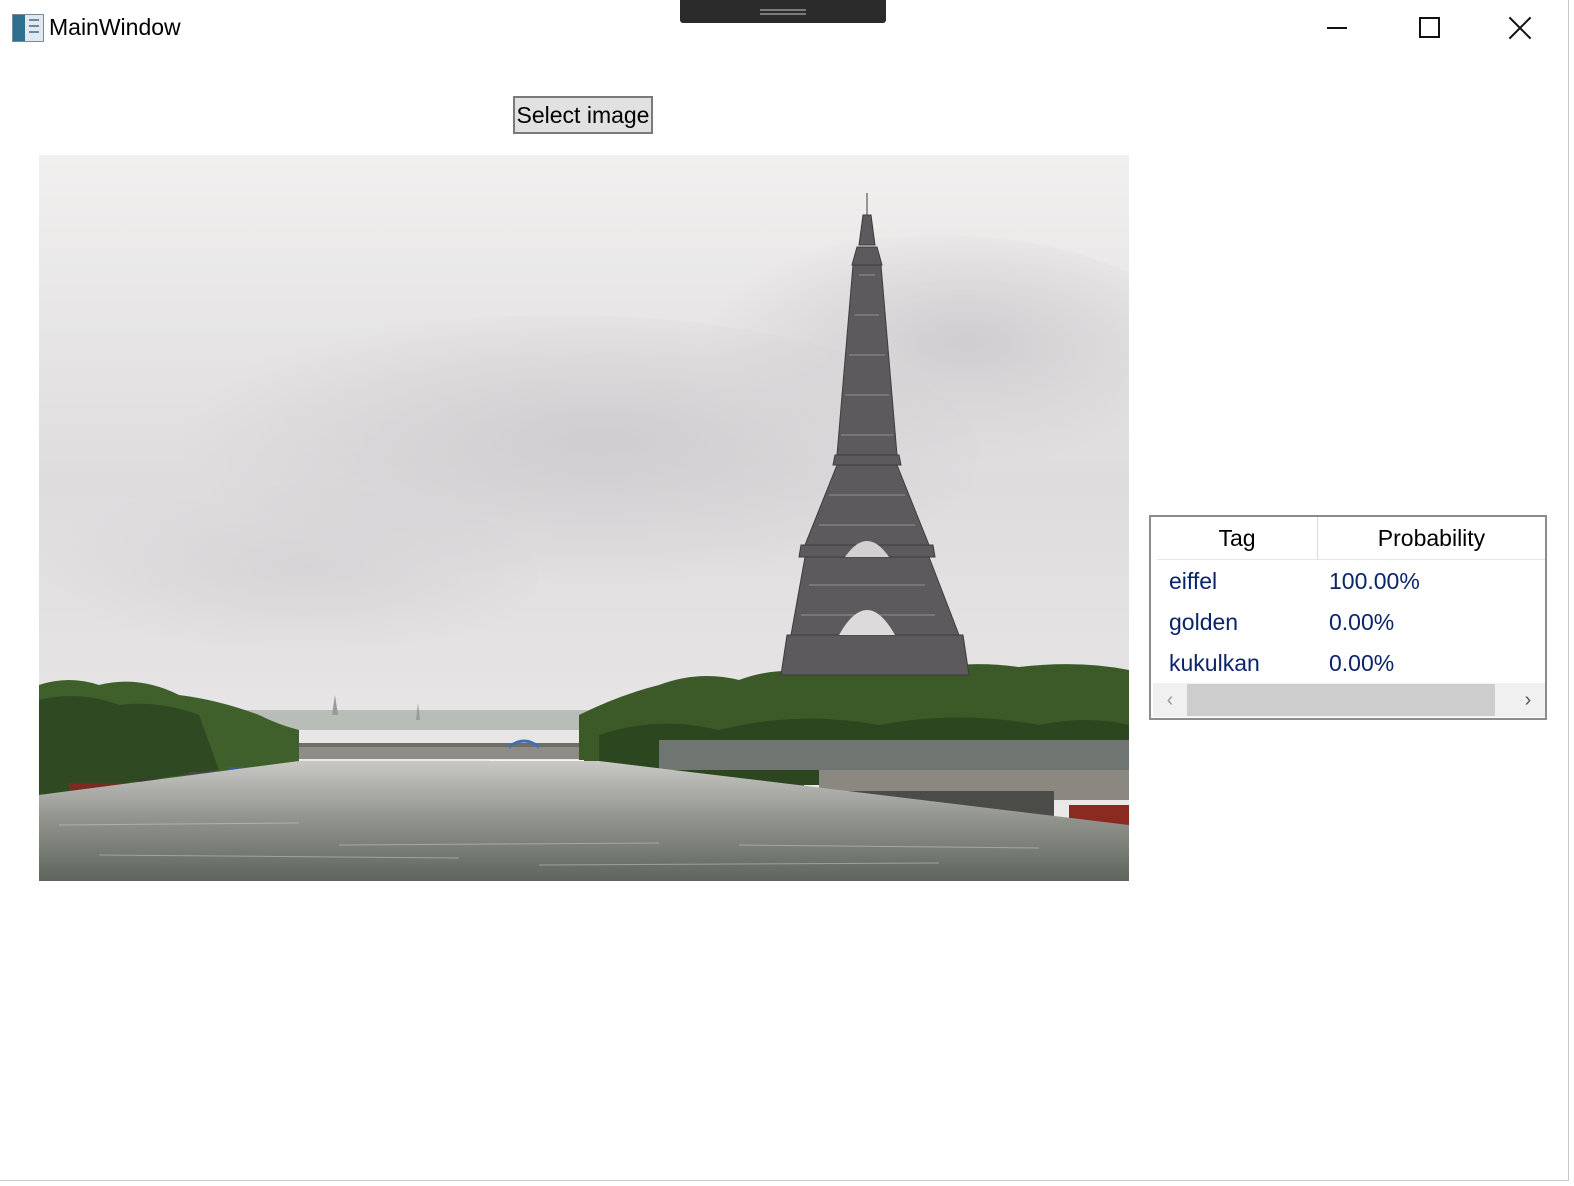  I want to click on window-app-icon, so click(28, 28).